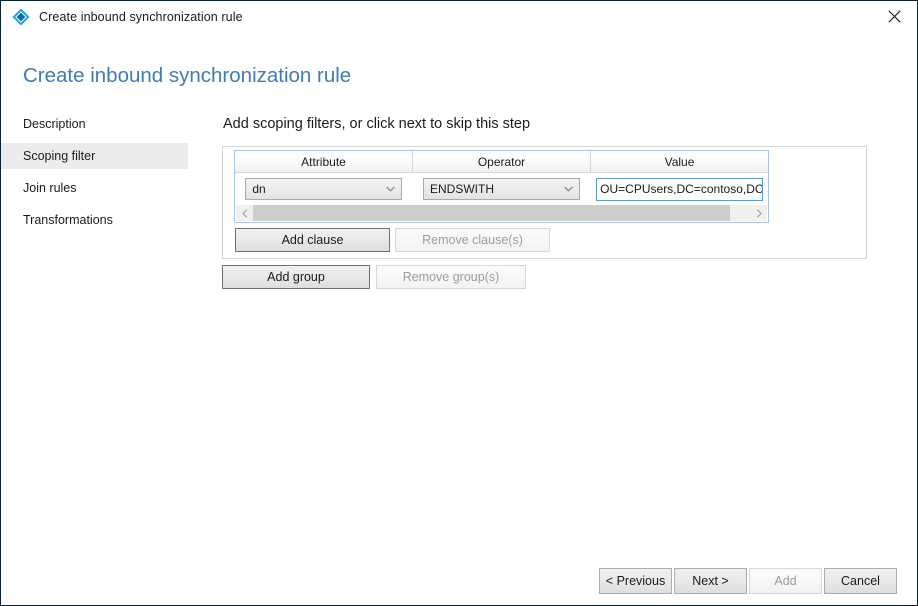 This screenshot has height=606, width=918. I want to click on hscrollbar-track, so click(501, 213).